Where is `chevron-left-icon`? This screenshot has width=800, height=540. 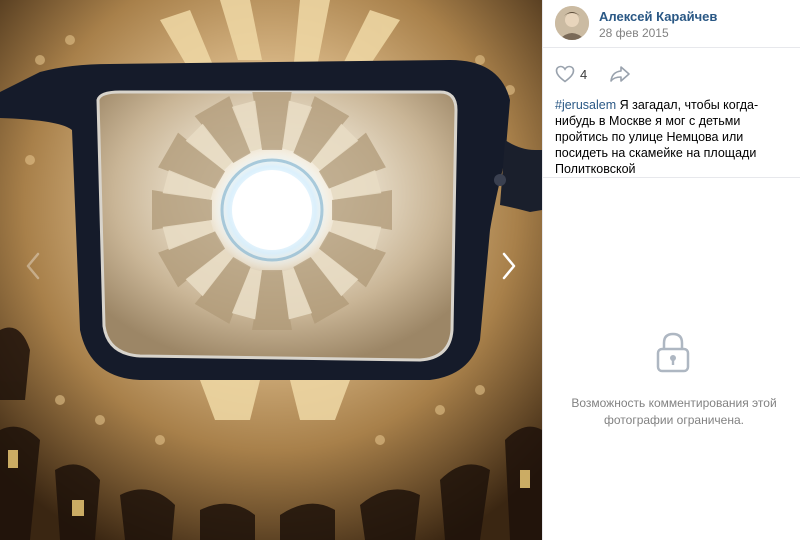
chevron-left-icon is located at coordinates (33, 266).